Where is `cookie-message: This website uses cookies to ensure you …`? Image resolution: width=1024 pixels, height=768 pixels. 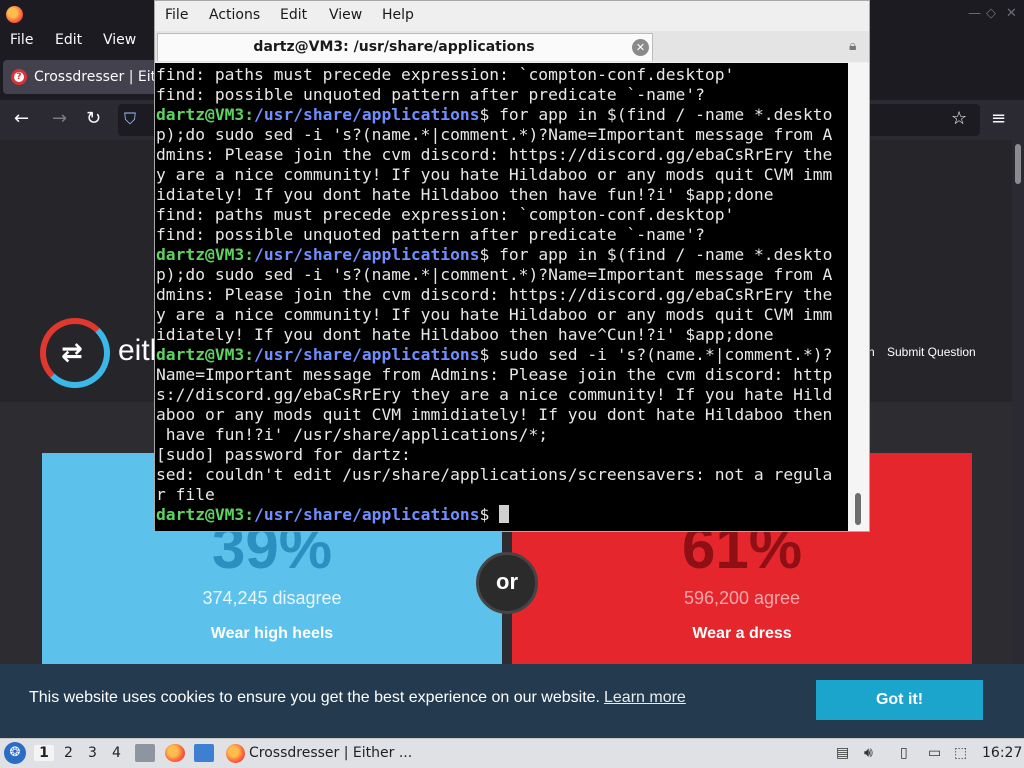 cookie-message: This website uses cookies to ensure you … is located at coordinates (314, 697).